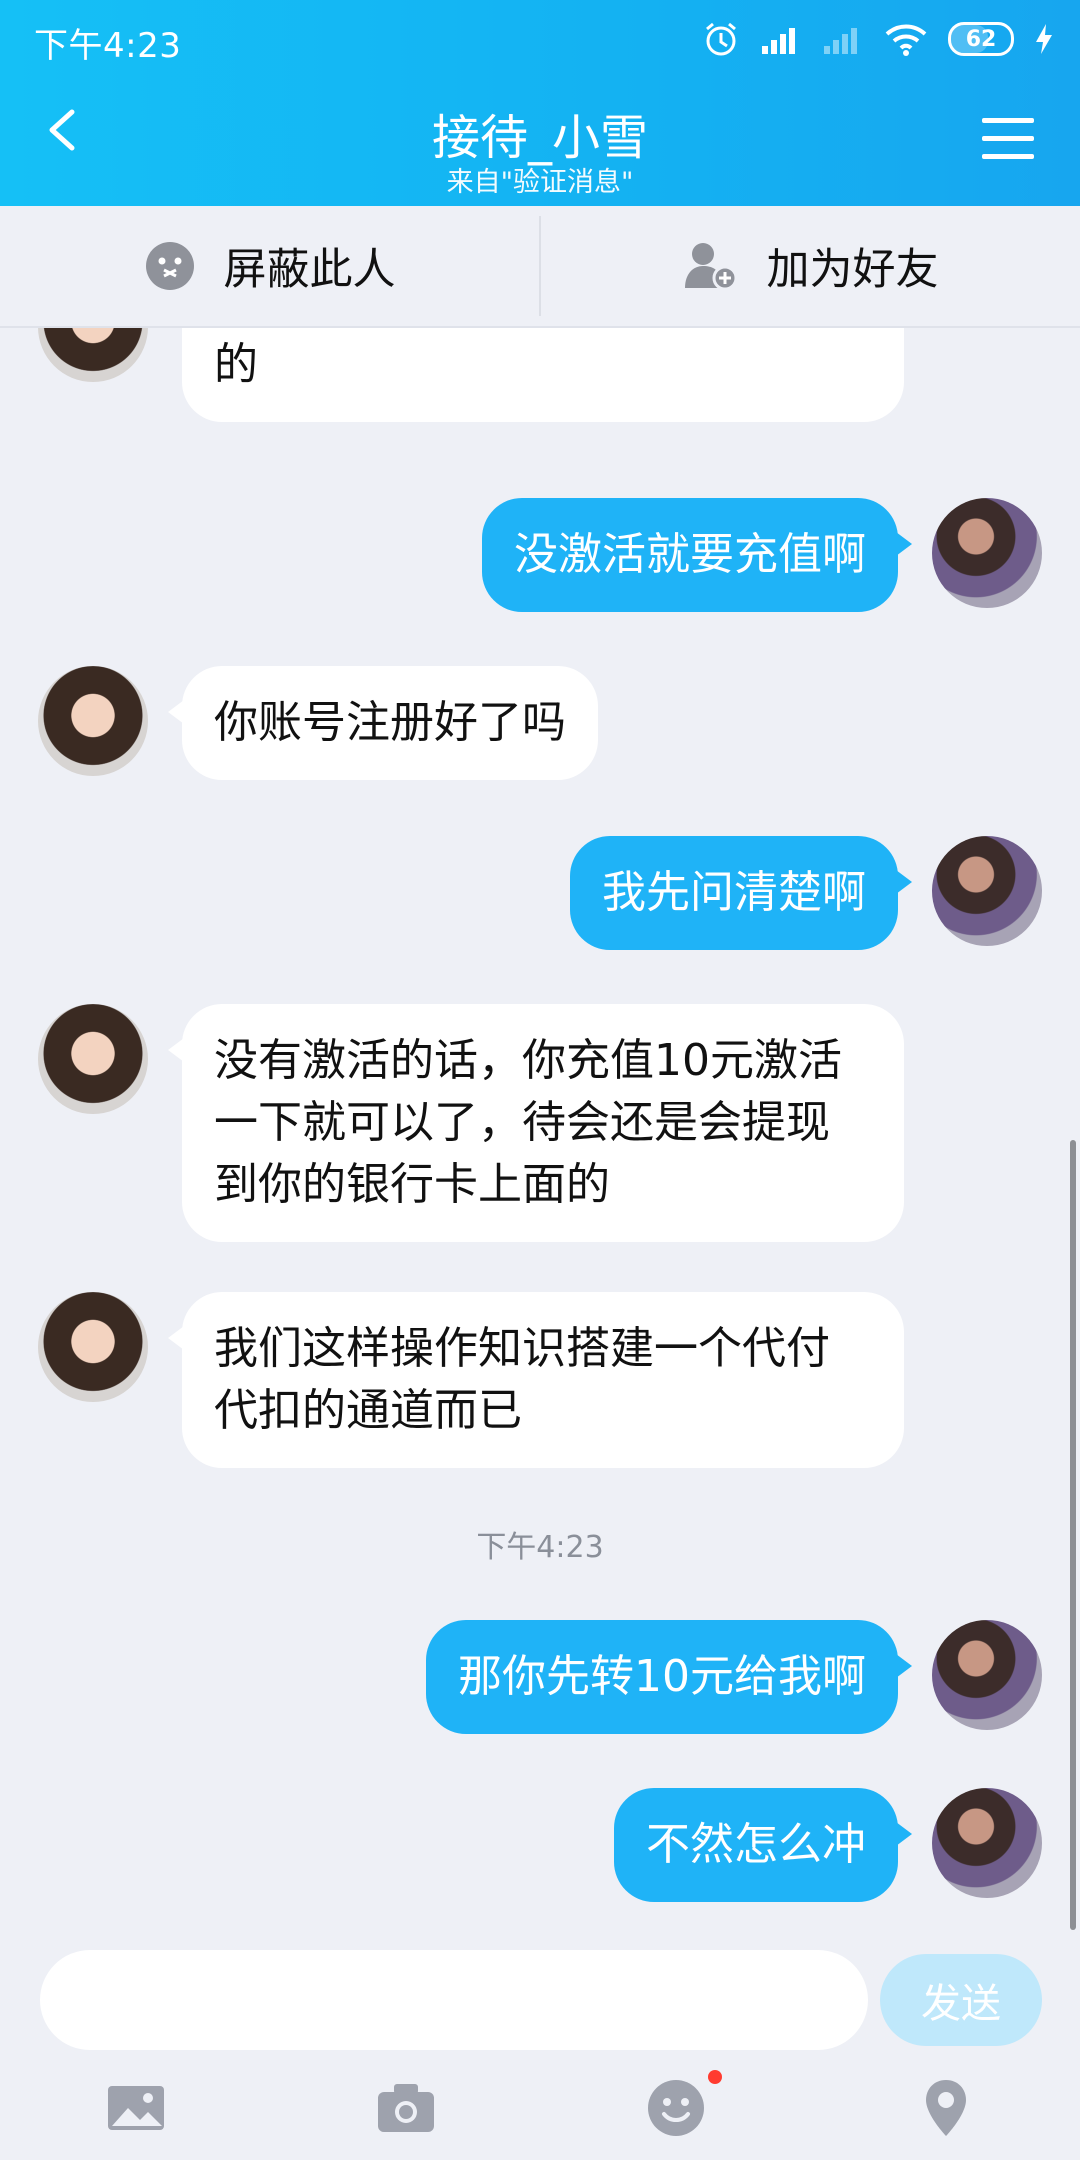 Image resolution: width=1080 pixels, height=2160 pixels. I want to click on message-bubble: 没激活就要充值啊, so click(697, 555).